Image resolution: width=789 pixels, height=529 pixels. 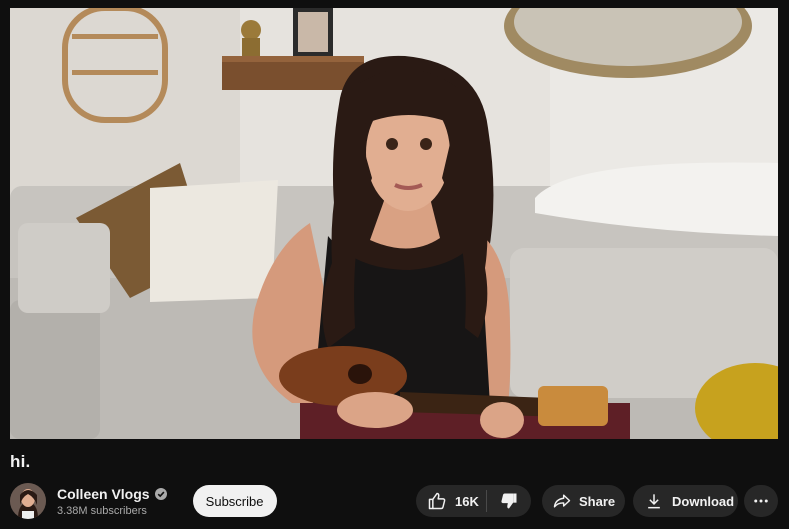 I want to click on more-actions-button, so click(x=761, y=501).